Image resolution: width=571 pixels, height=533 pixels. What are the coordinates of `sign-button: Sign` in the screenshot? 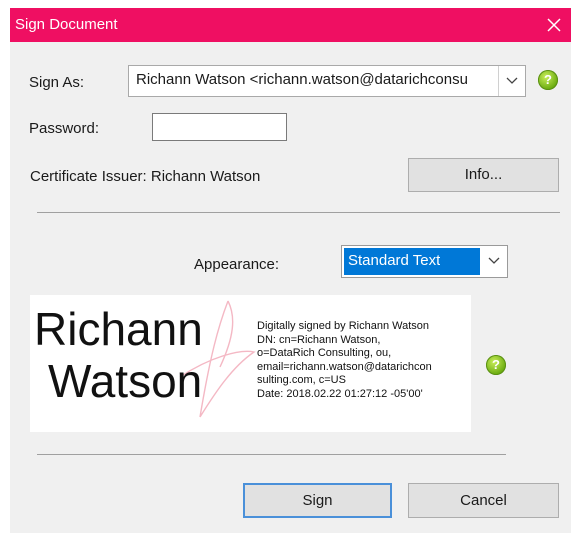 It's located at (317, 500).